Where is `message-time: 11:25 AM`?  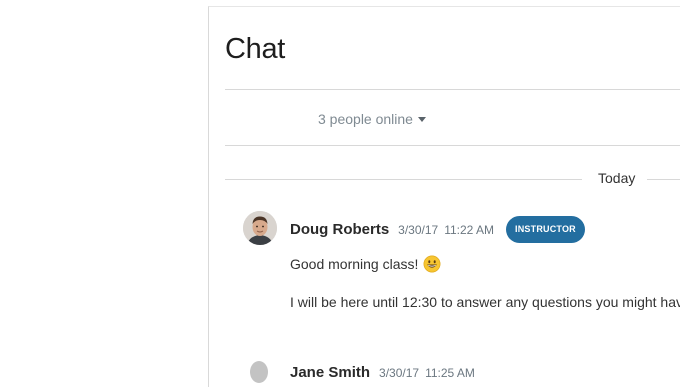
message-time: 11:25 AM is located at coordinates (450, 372).